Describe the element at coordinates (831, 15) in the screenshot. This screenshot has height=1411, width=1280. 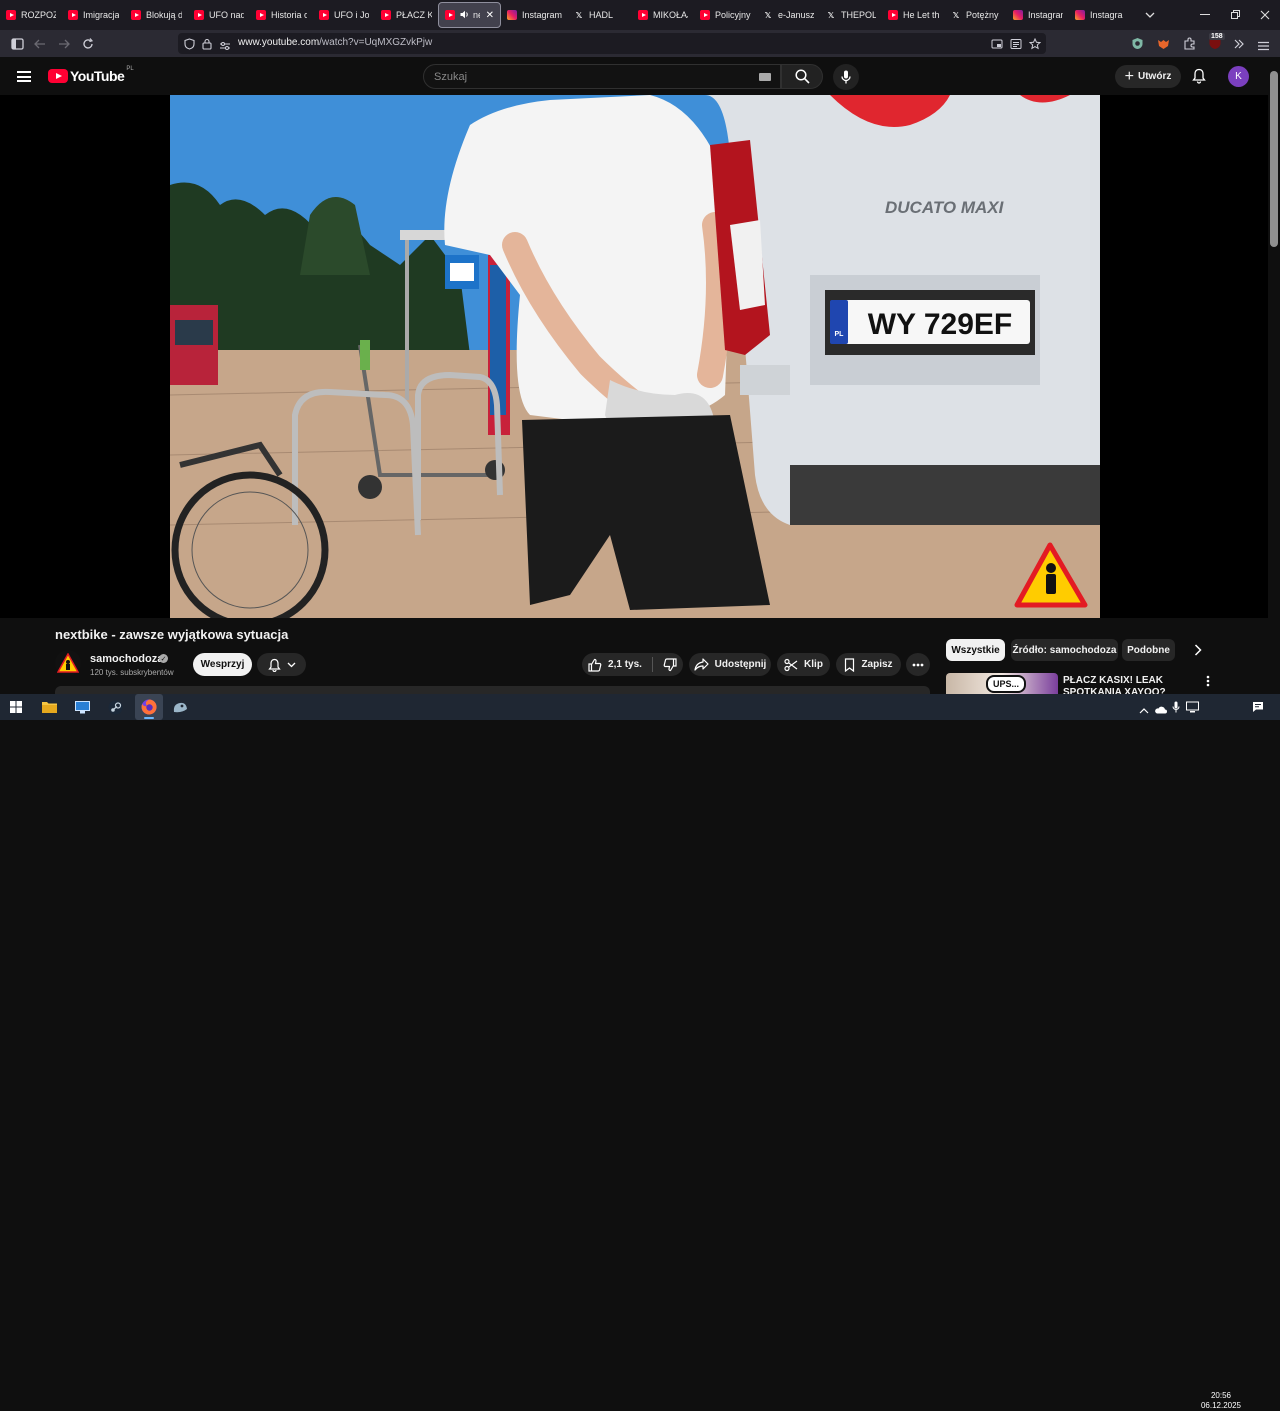
I see `x-icon: 𝕏` at that location.